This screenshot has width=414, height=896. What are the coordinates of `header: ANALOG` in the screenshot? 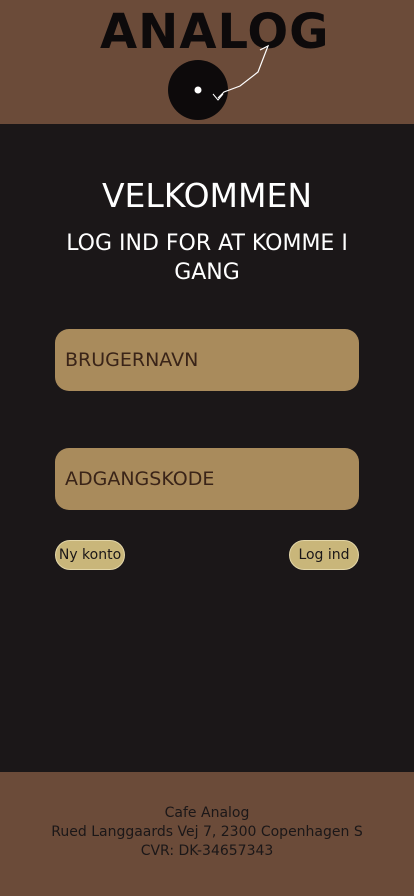 It's located at (207, 62).